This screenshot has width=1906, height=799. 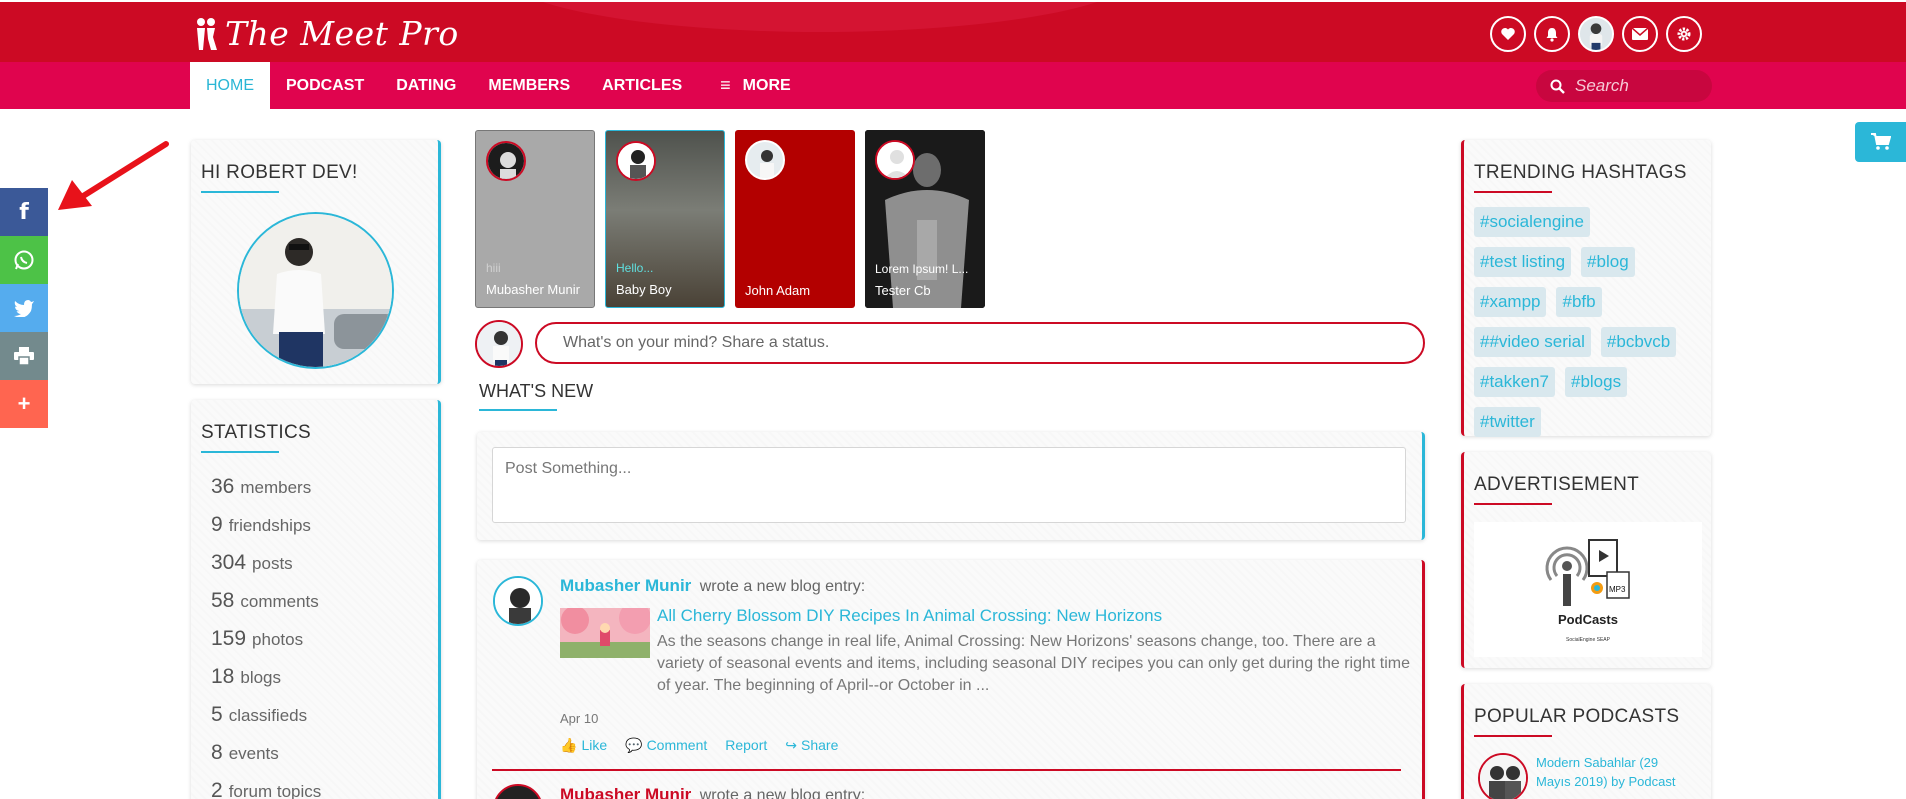 I want to click on advertisement-title: ADVERTISEMENT, so click(x=1557, y=484).